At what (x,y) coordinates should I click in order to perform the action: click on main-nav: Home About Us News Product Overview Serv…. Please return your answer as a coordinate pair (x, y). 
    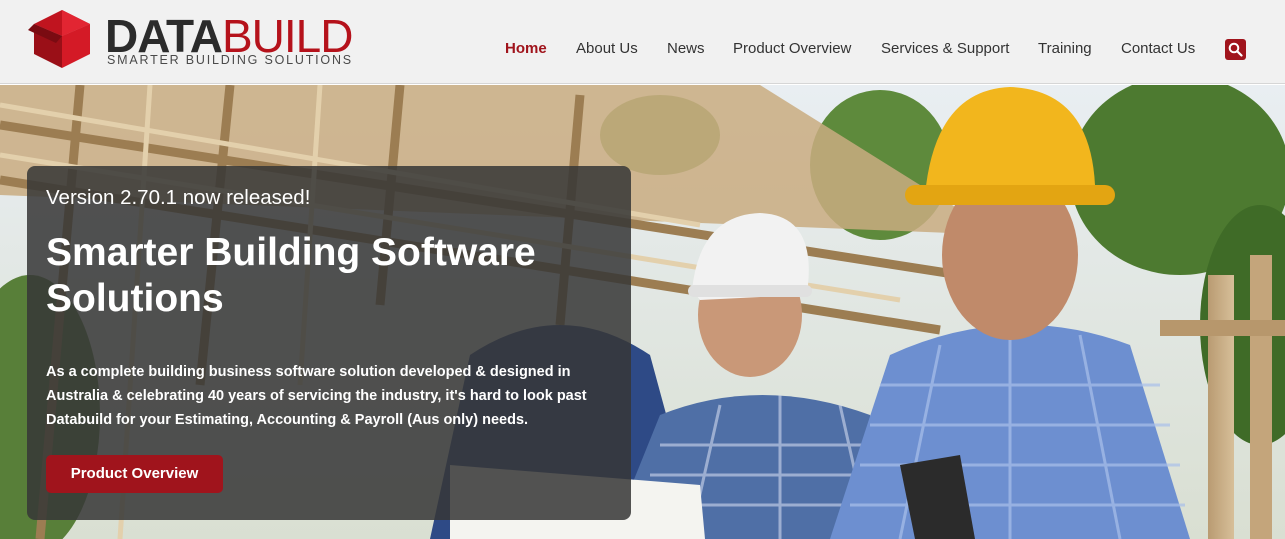
    Looking at the image, I should click on (642, 49).